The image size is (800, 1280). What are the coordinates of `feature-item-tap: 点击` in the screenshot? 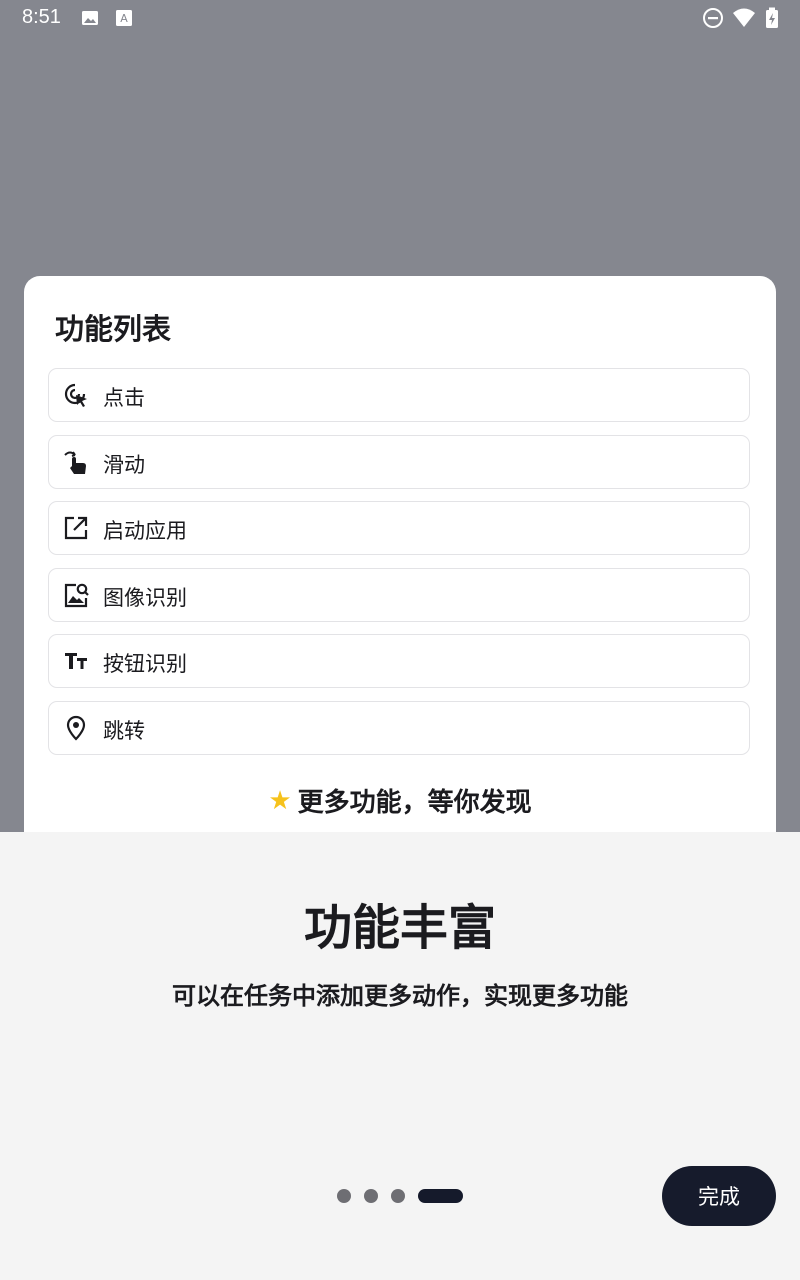 It's located at (399, 395).